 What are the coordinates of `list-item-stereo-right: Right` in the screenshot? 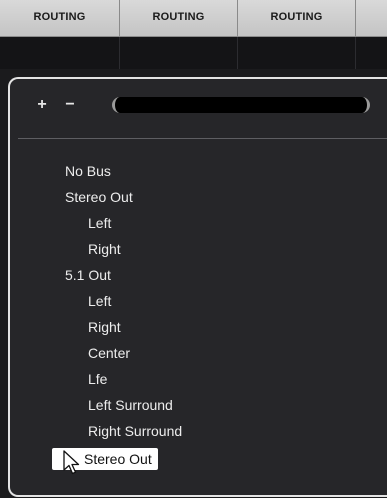 It's located at (104, 249).